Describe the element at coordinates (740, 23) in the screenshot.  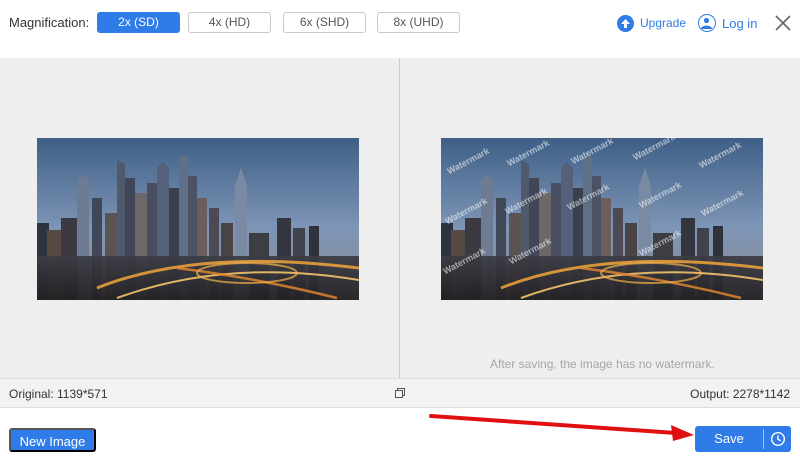
I see `login-label: Log in` at that location.